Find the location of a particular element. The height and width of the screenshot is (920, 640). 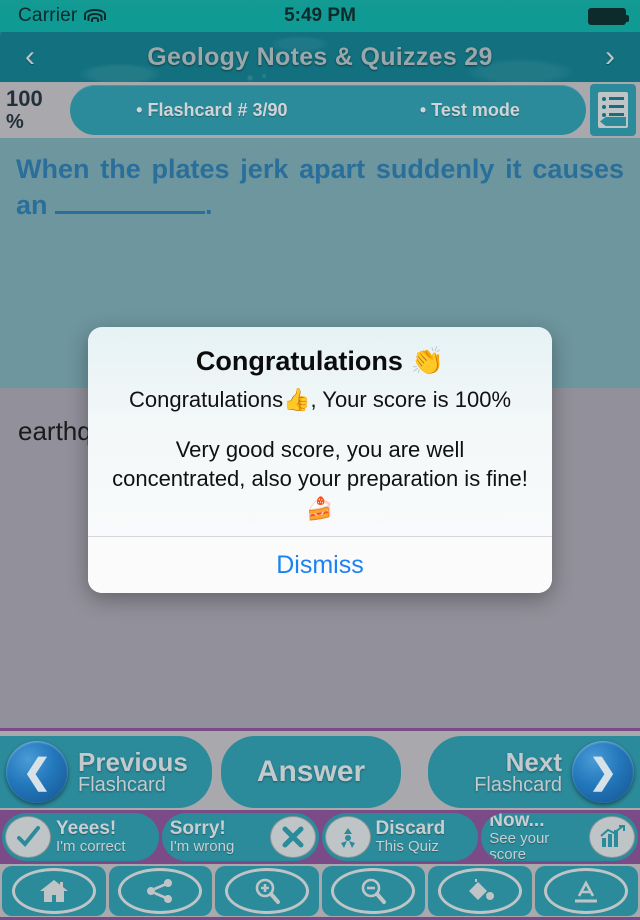

previous-flashcard-button: ❮ Previous Flashcard is located at coordinates (106, 772).